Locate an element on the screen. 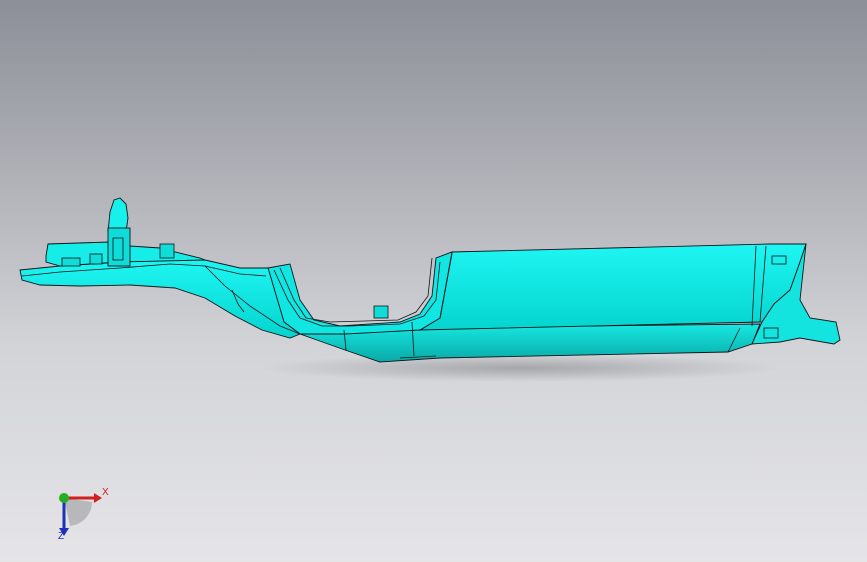 This screenshot has width=867, height=562. y-axis-dot is located at coordinates (64, 498).